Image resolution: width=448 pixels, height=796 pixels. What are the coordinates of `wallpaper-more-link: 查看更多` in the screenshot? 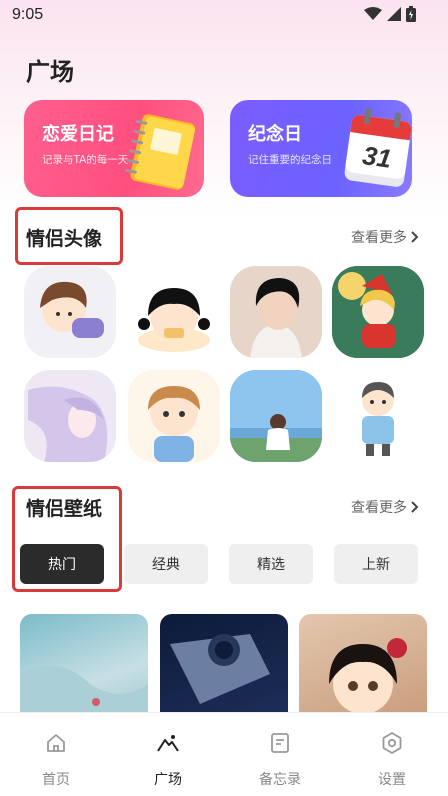 It's located at (385, 507).